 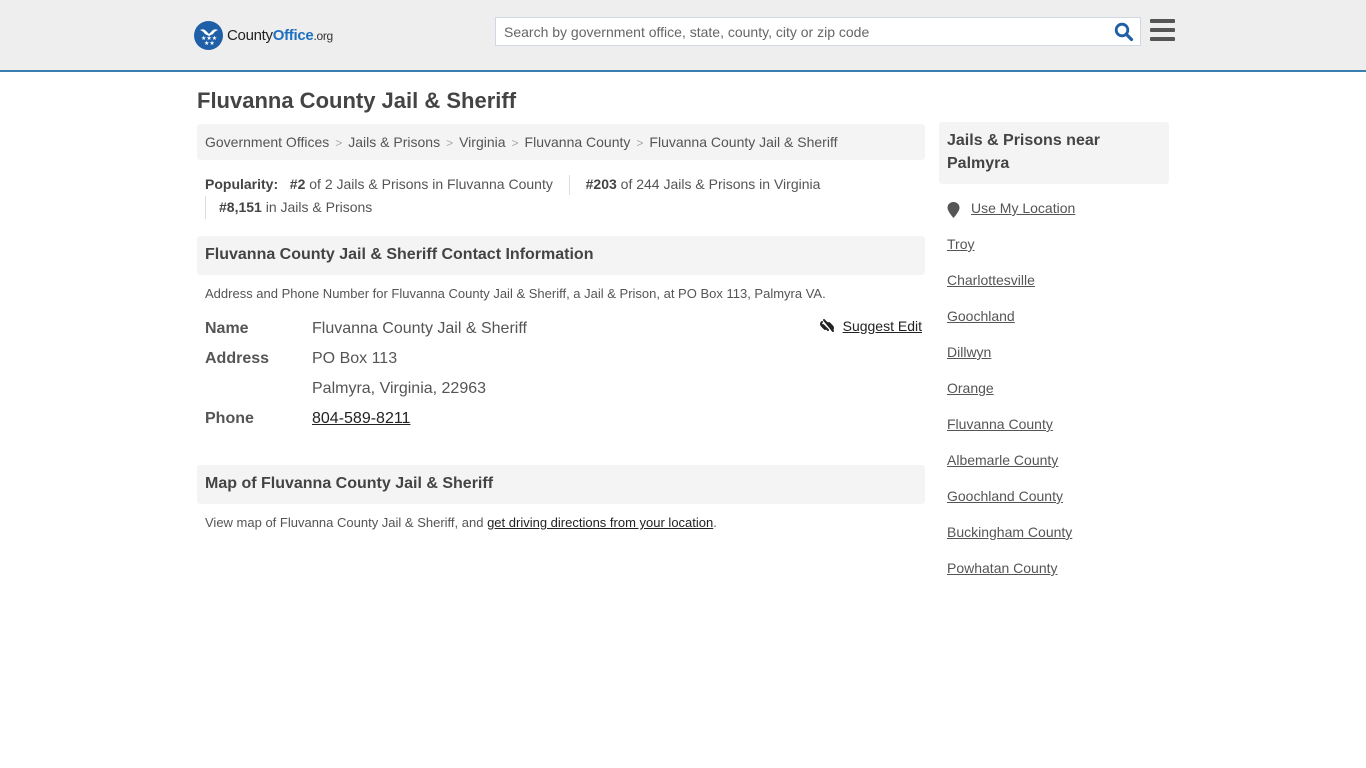 I want to click on divider, so click(x=569, y=185).